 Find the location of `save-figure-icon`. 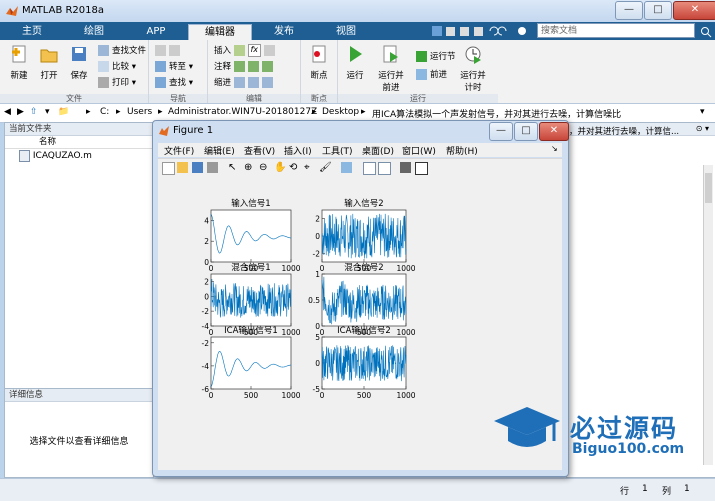

save-figure-icon is located at coordinates (197, 167).